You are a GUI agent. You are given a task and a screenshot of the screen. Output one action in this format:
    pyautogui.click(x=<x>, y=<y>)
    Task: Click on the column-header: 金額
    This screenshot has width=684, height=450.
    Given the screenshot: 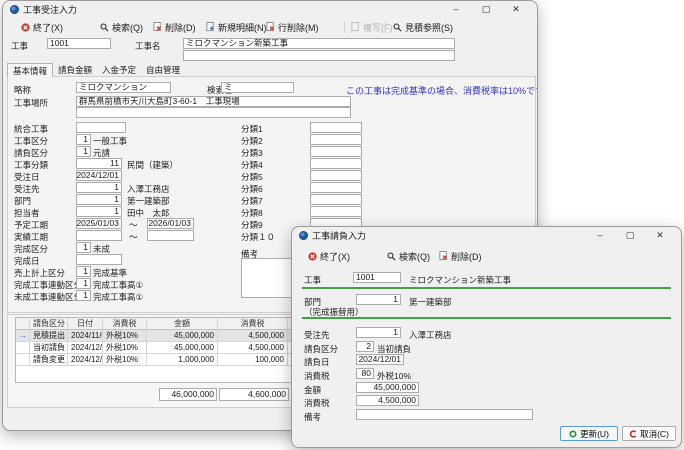 What is the action you would take?
    pyautogui.click(x=182, y=324)
    